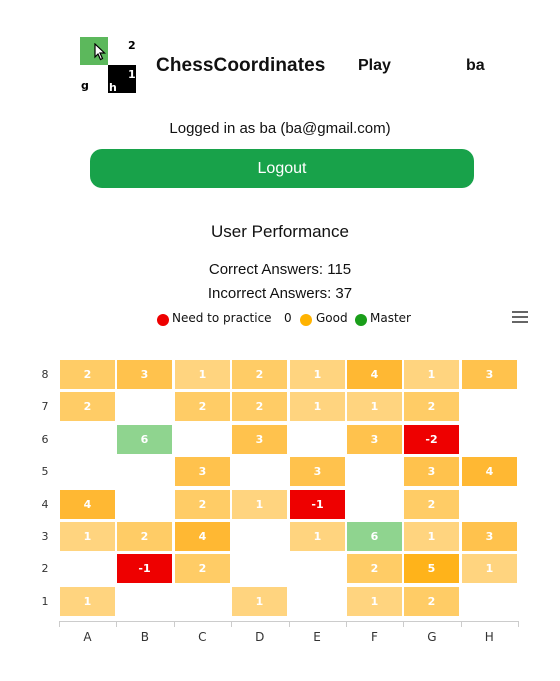 This screenshot has height=681, width=560. I want to click on y-tick-label: 2, so click(45, 569).